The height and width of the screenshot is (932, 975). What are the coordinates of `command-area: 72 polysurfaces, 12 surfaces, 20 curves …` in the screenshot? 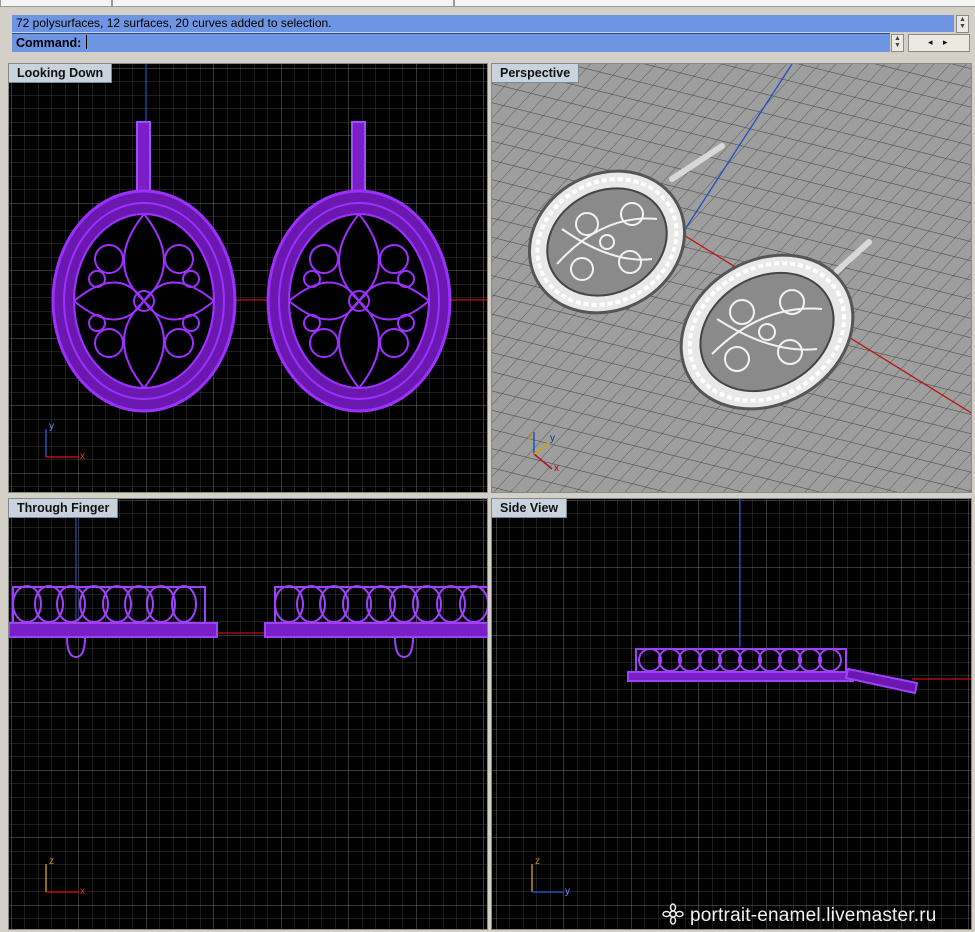 It's located at (487, 29).